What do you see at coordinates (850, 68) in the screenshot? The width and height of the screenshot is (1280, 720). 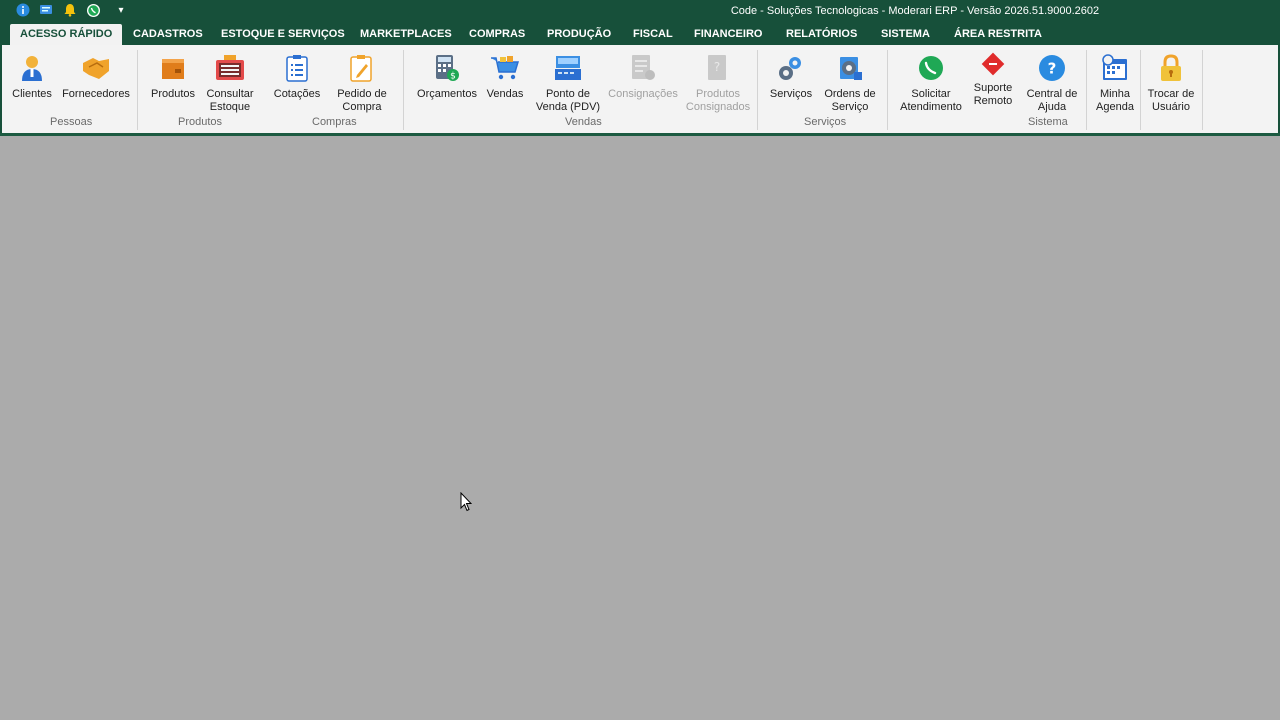 I see `service-order-icon` at bounding box center [850, 68].